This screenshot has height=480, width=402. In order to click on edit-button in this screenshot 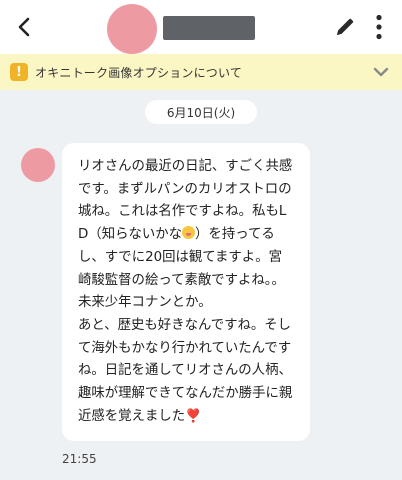, I will do `click(345, 27)`.